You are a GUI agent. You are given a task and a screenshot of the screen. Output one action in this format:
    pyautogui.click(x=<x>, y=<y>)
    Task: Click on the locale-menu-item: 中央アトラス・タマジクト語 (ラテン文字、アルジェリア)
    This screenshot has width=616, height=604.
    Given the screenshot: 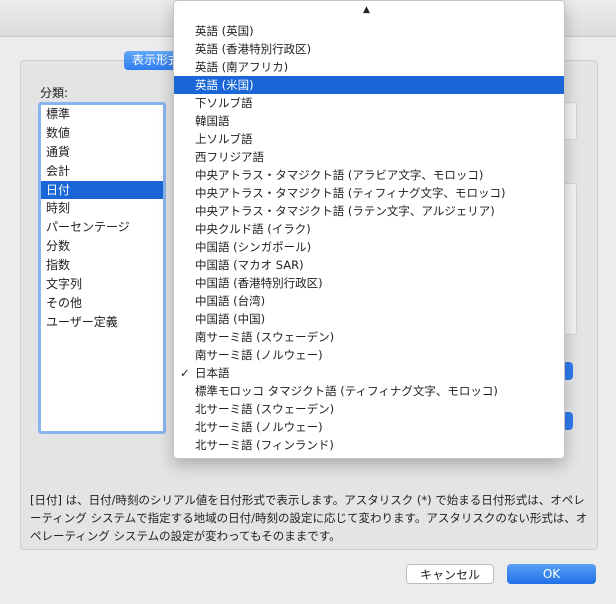 What is the action you would take?
    pyautogui.click(x=369, y=211)
    